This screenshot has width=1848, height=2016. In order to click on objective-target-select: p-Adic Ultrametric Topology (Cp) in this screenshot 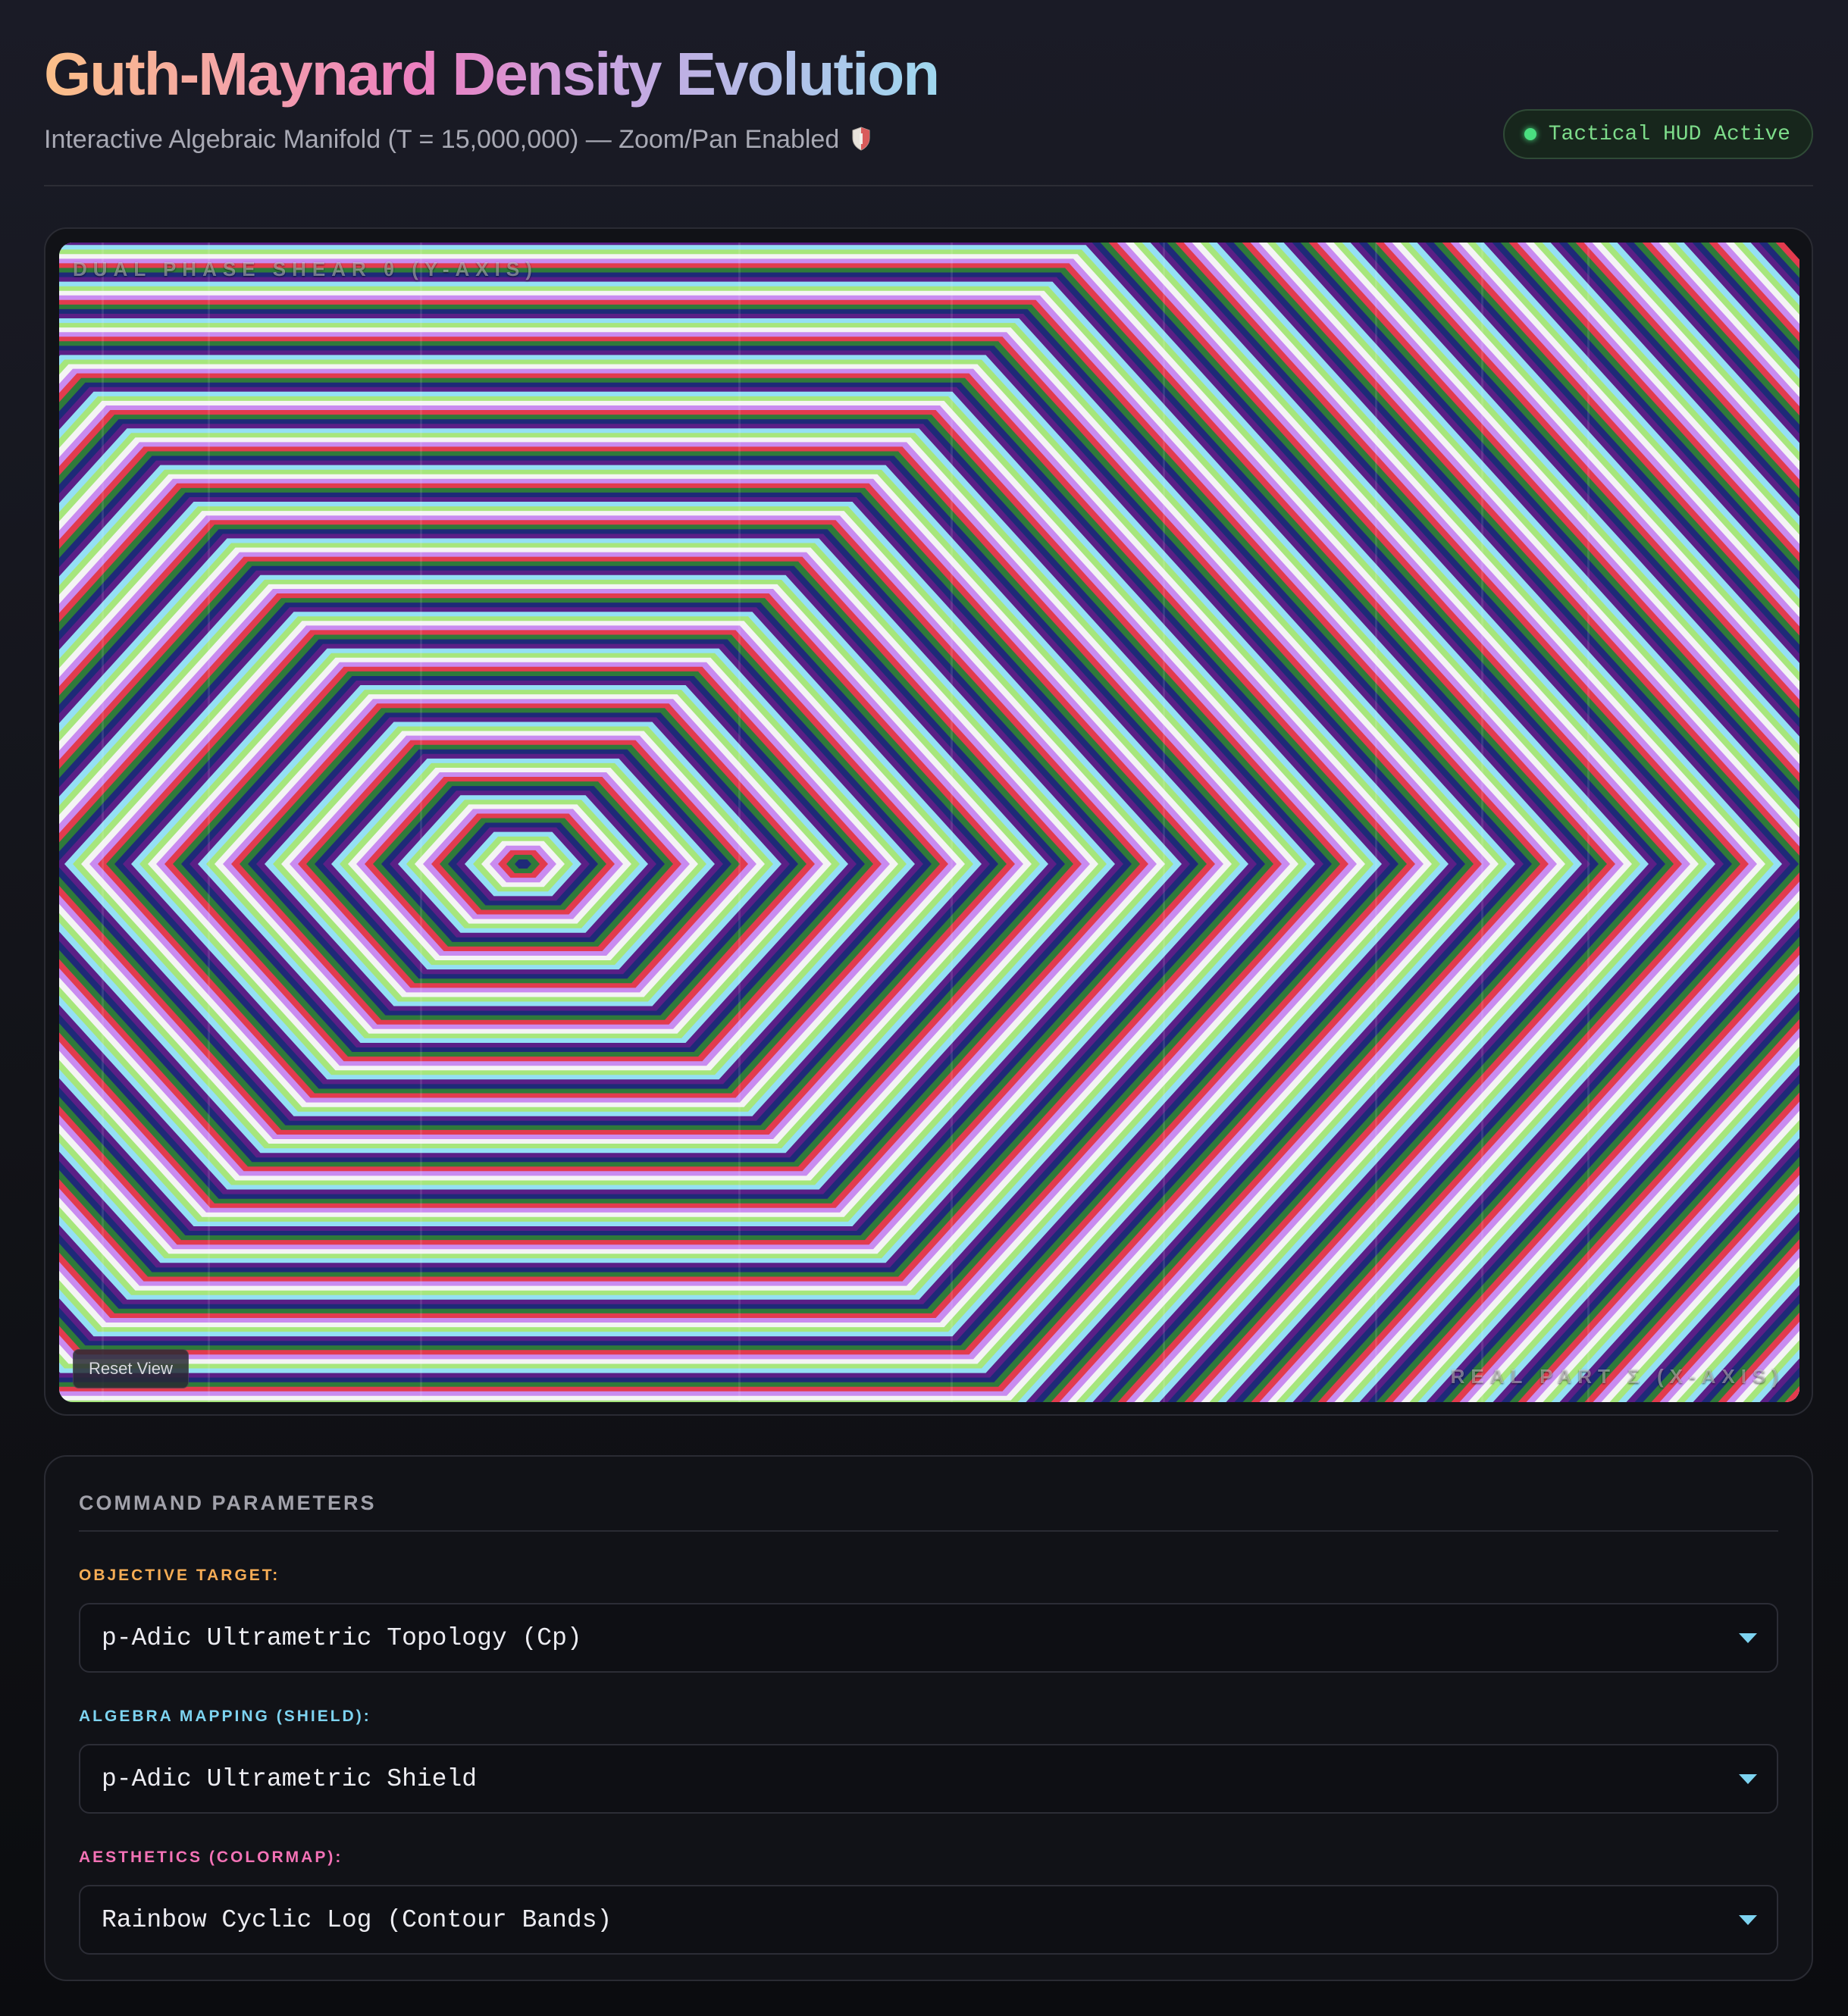, I will do `click(928, 1638)`.